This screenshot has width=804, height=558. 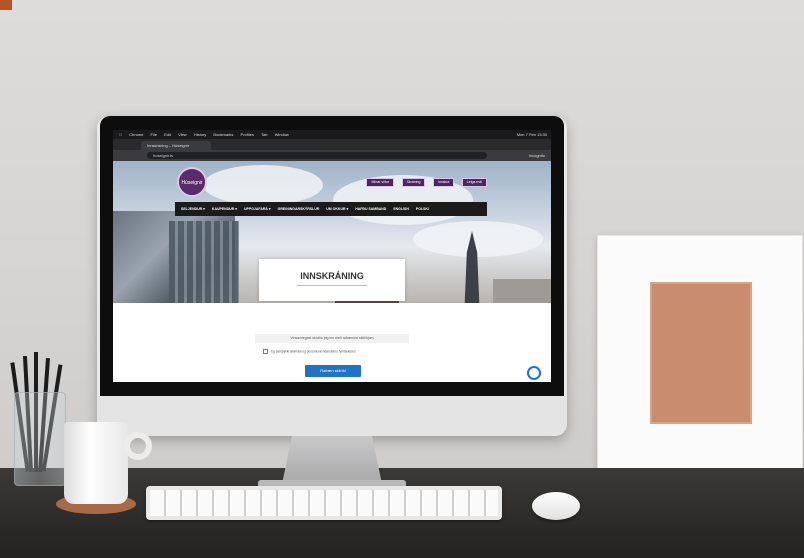 What do you see at coordinates (193, 209) in the screenshot?
I see `nav-item: SELJENDUR ▾` at bounding box center [193, 209].